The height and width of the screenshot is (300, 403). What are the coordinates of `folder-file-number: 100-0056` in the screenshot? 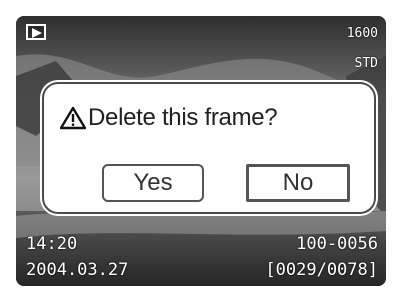 It's located at (337, 244).